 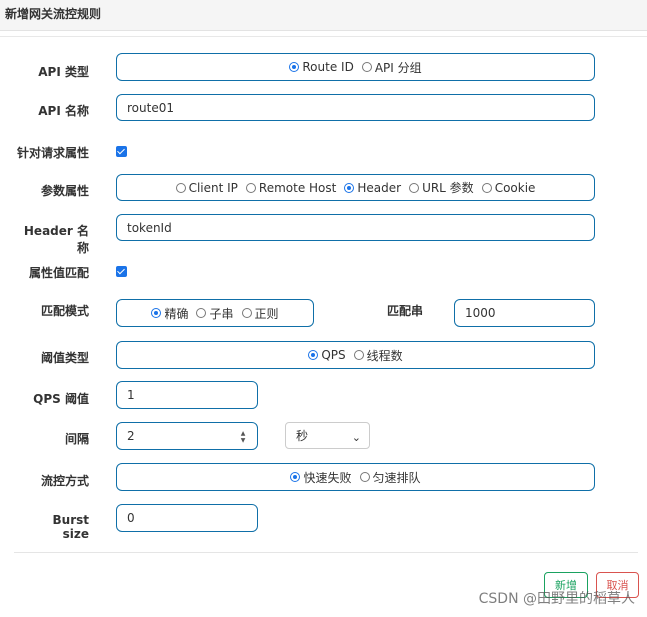 What do you see at coordinates (524, 313) in the screenshot?
I see `match-string-input: 1000` at bounding box center [524, 313].